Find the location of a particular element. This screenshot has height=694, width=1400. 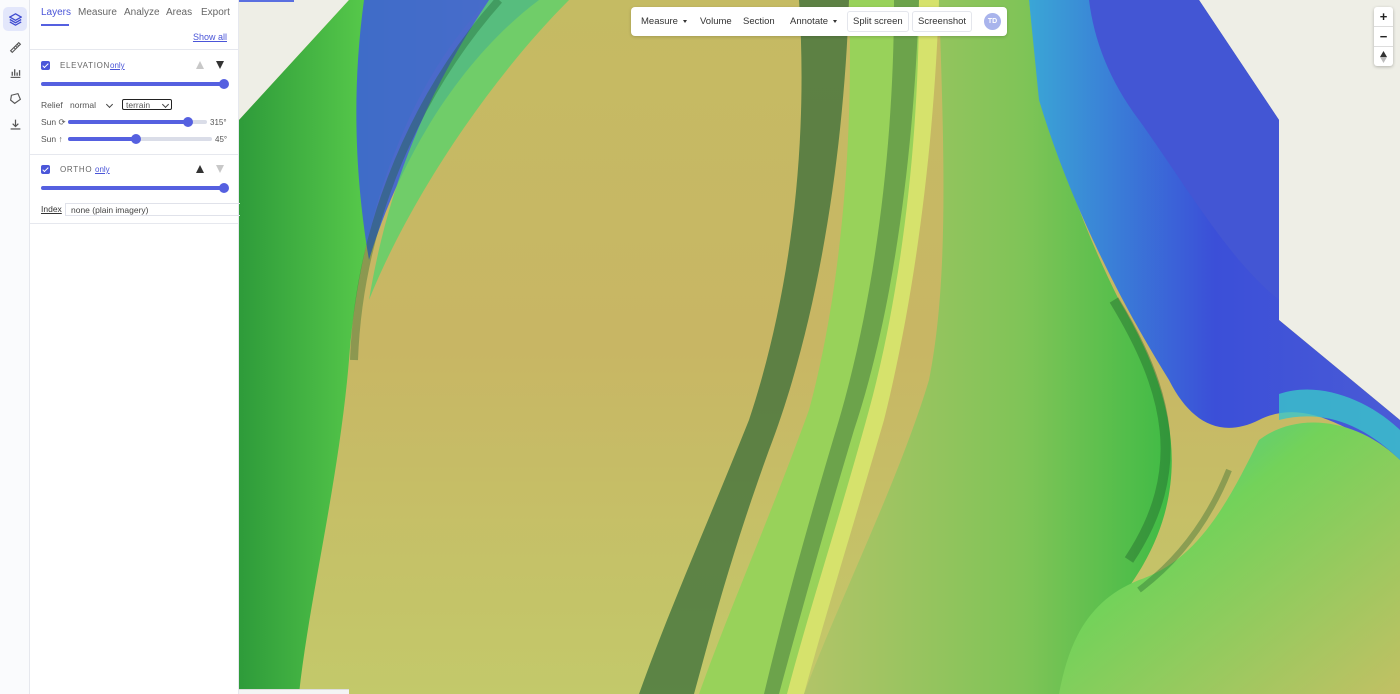

split-screen-label: Split screen is located at coordinates (878, 21).